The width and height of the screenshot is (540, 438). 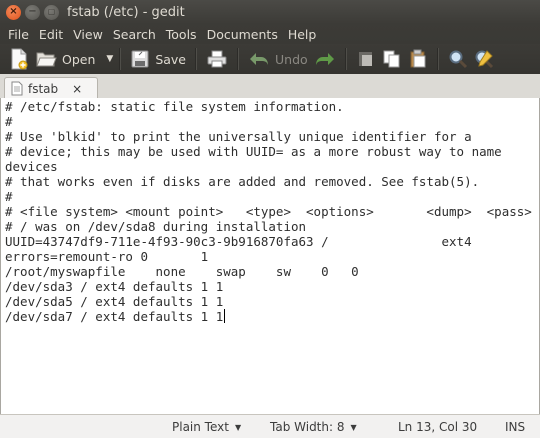 What do you see at coordinates (225, 316) in the screenshot?
I see `text-cursor` at bounding box center [225, 316].